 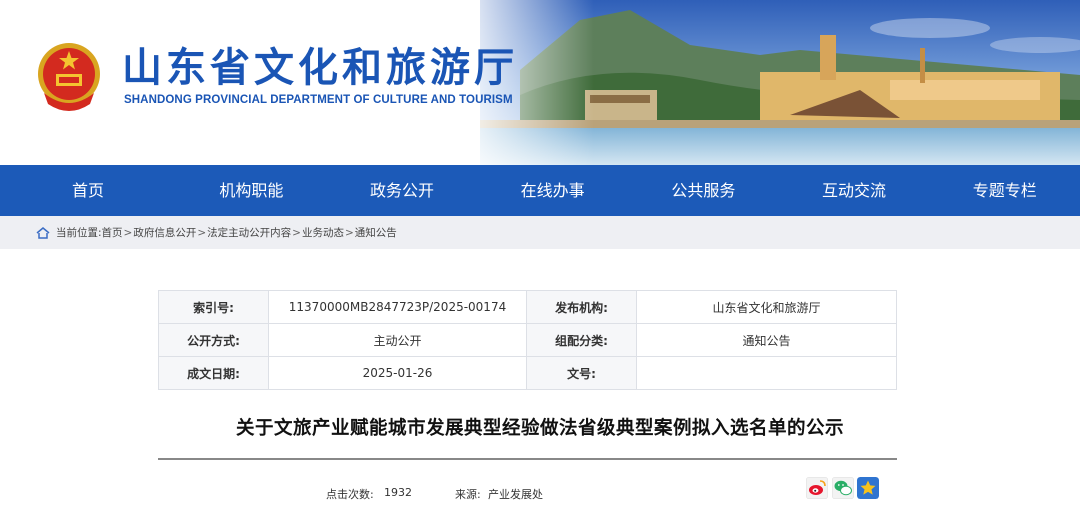 What do you see at coordinates (515, 494) in the screenshot?
I see `source-value: 产业发展处` at bounding box center [515, 494].